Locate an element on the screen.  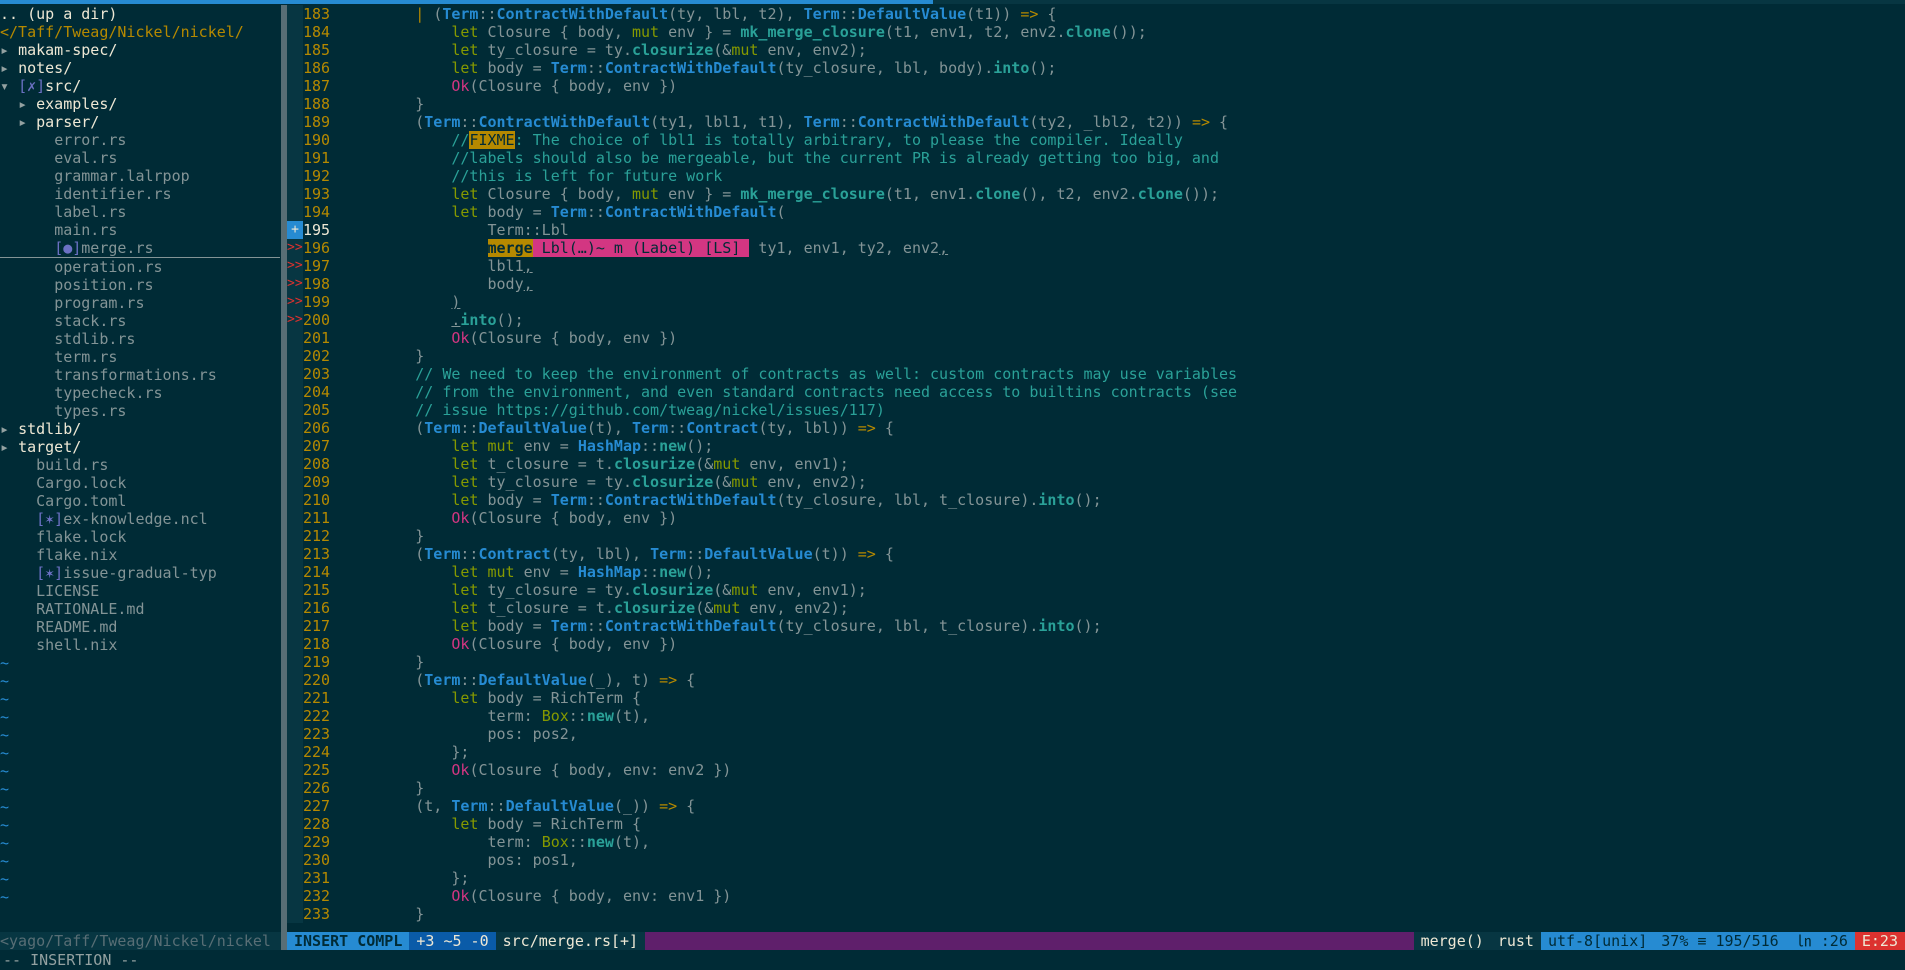
code-line: 202 } is located at coordinates (1096, 356).